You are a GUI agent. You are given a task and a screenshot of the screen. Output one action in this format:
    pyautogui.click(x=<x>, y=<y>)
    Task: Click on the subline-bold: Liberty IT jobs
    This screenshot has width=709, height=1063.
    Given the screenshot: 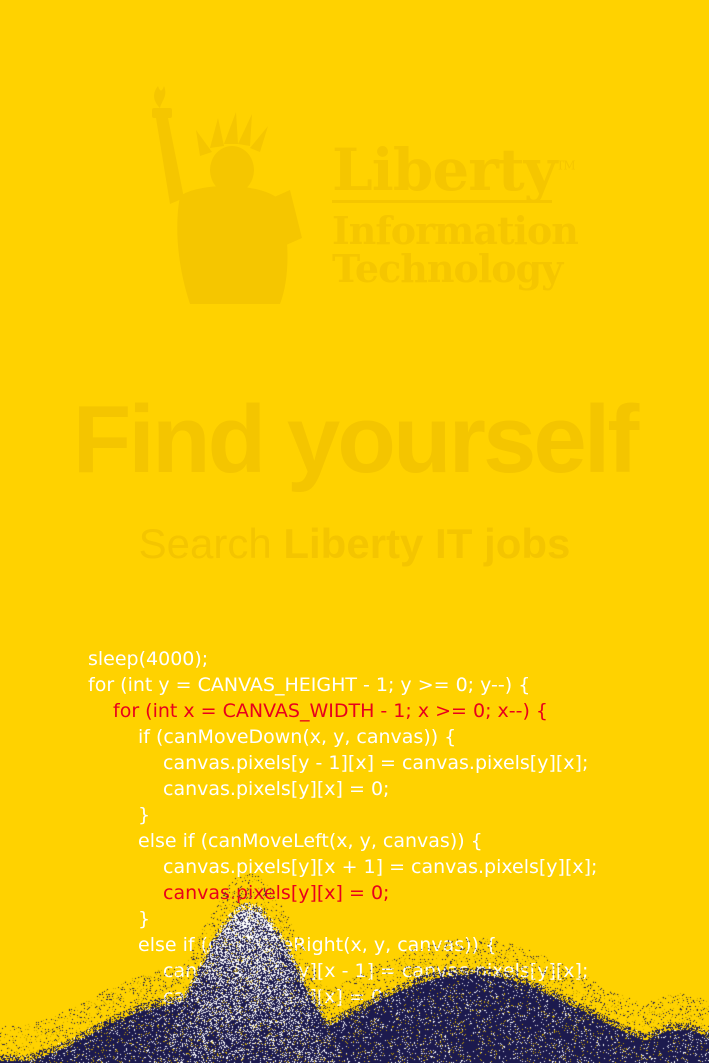 What is the action you would take?
    pyautogui.click(x=427, y=543)
    